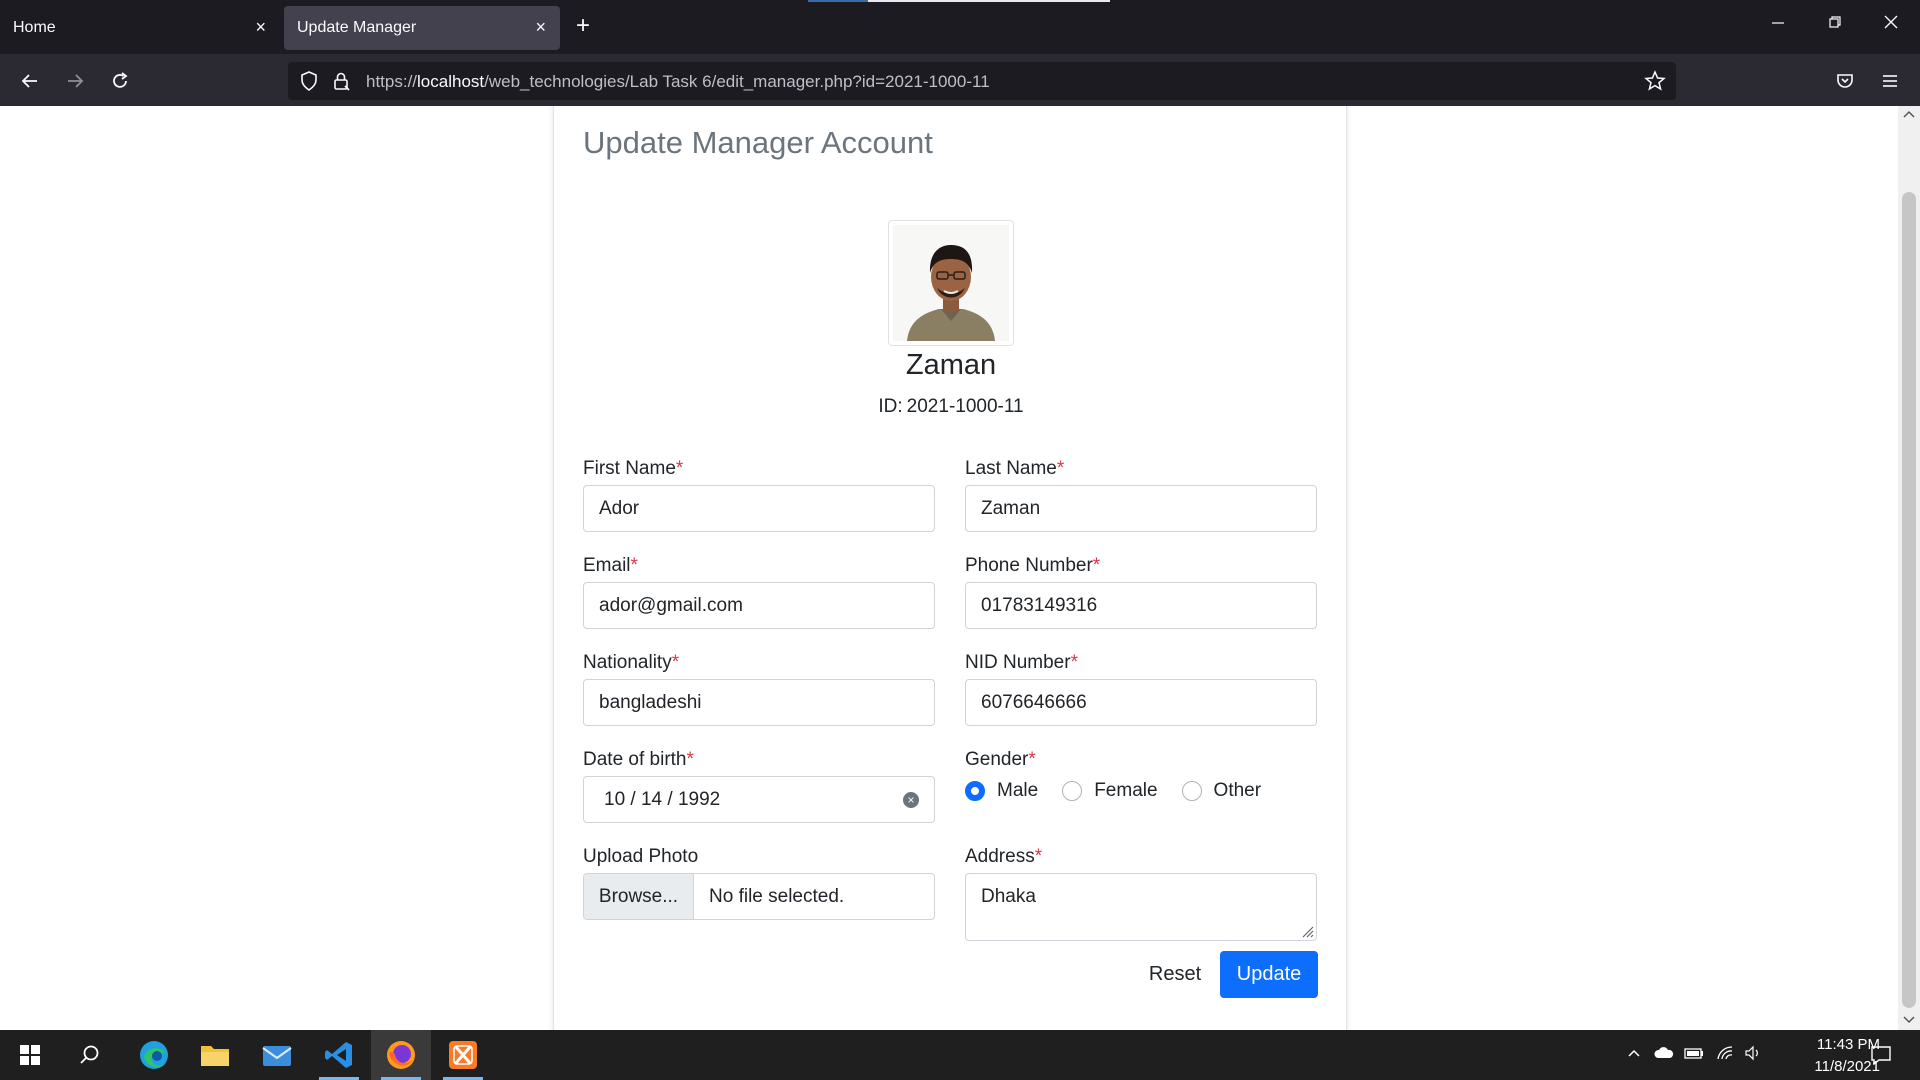 The image size is (1920, 1080). Describe the element at coordinates (960, 27) in the screenshot. I see `tab-strip: Home × Update Manager × +` at that location.